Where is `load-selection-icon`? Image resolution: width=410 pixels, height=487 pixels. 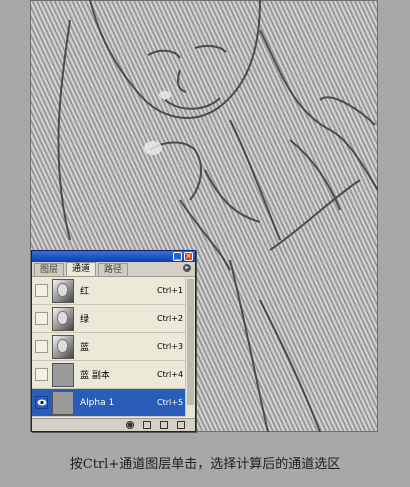
load-selection-icon is located at coordinates (130, 425).